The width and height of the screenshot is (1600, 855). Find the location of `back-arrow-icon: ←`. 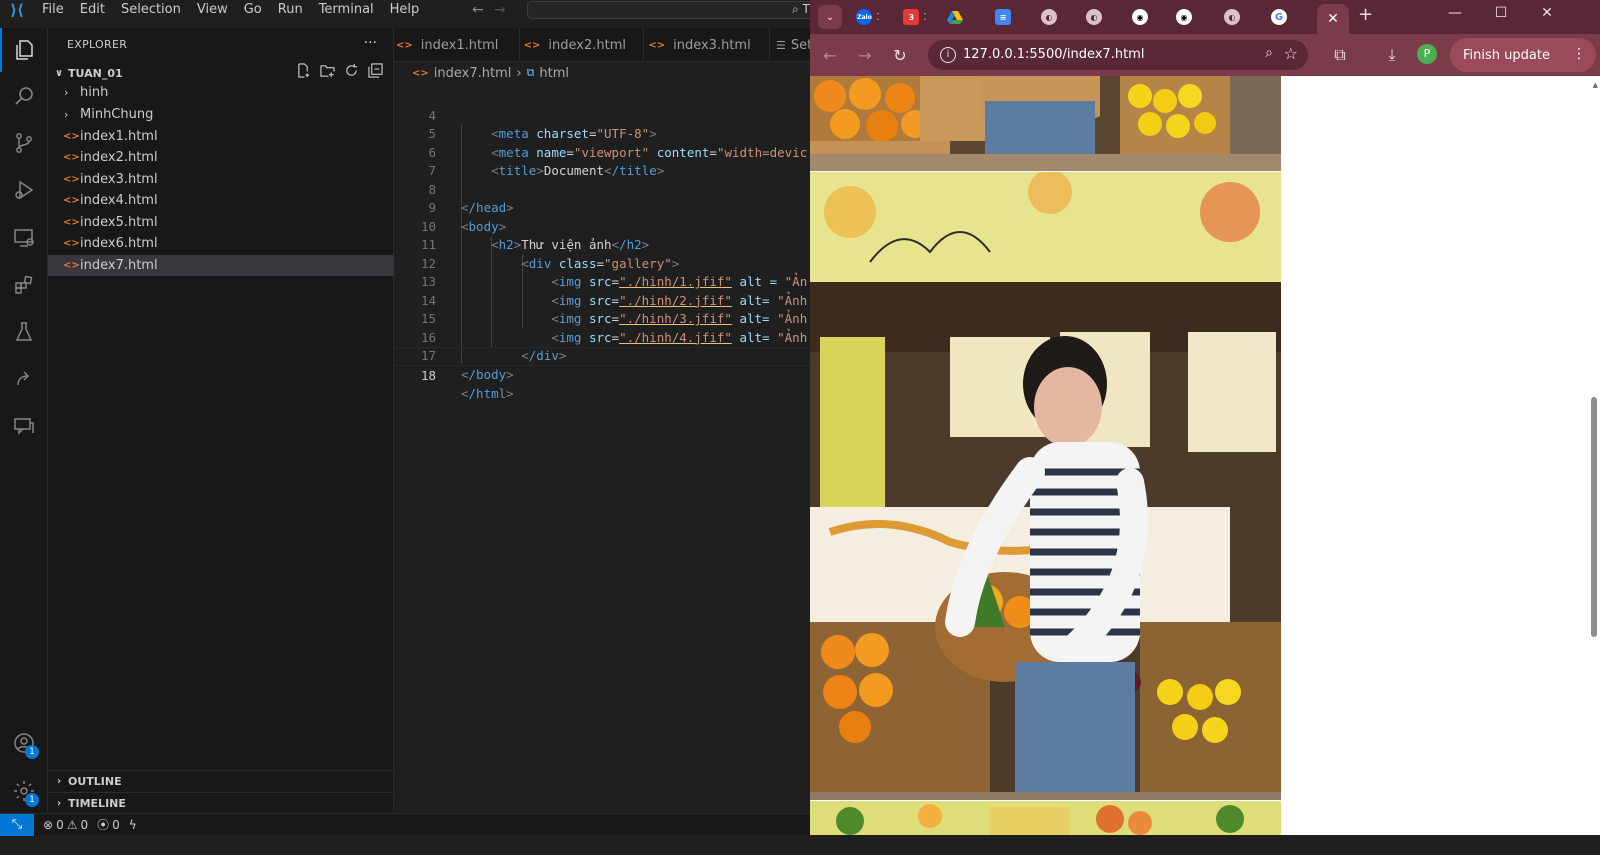

back-arrow-icon: ← is located at coordinates (478, 10).